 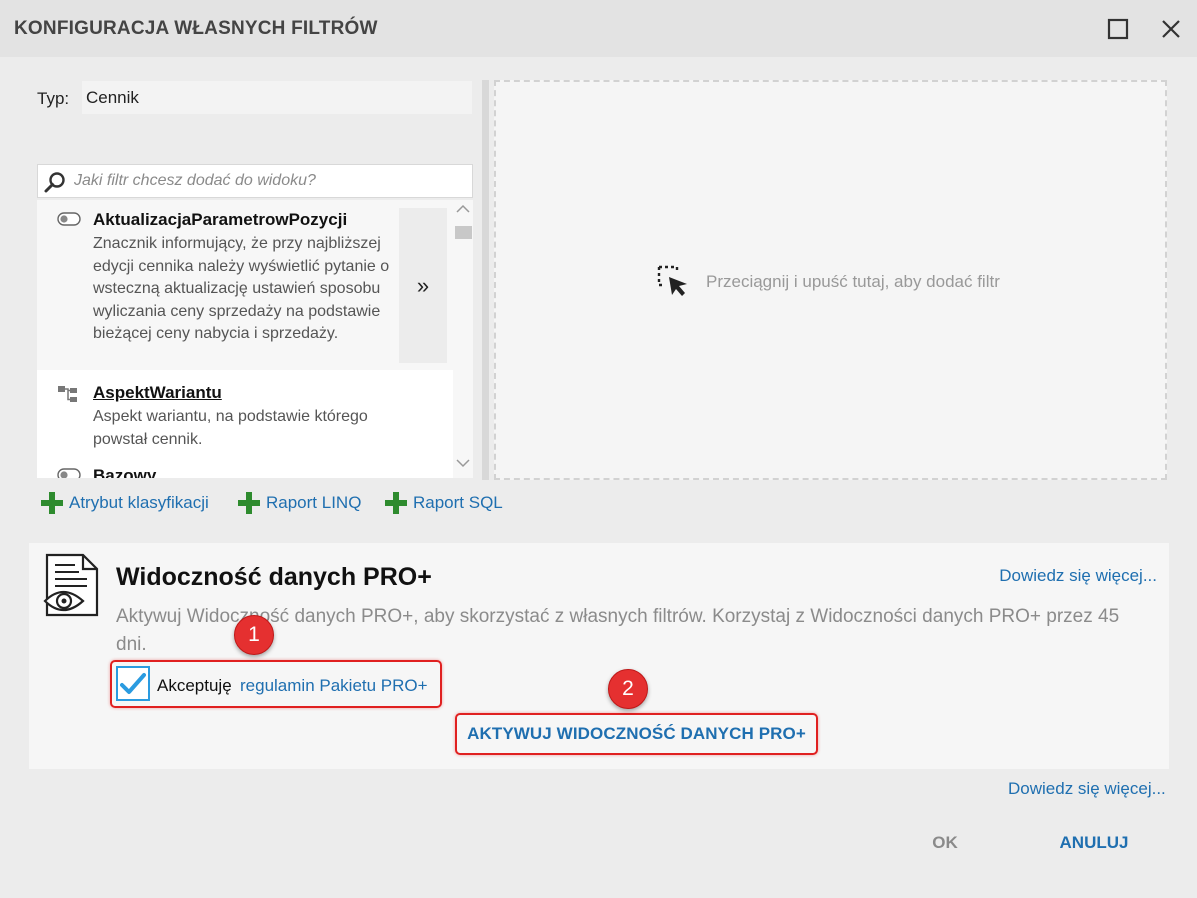 I want to click on list-item: Bazowy, so click(x=245, y=467).